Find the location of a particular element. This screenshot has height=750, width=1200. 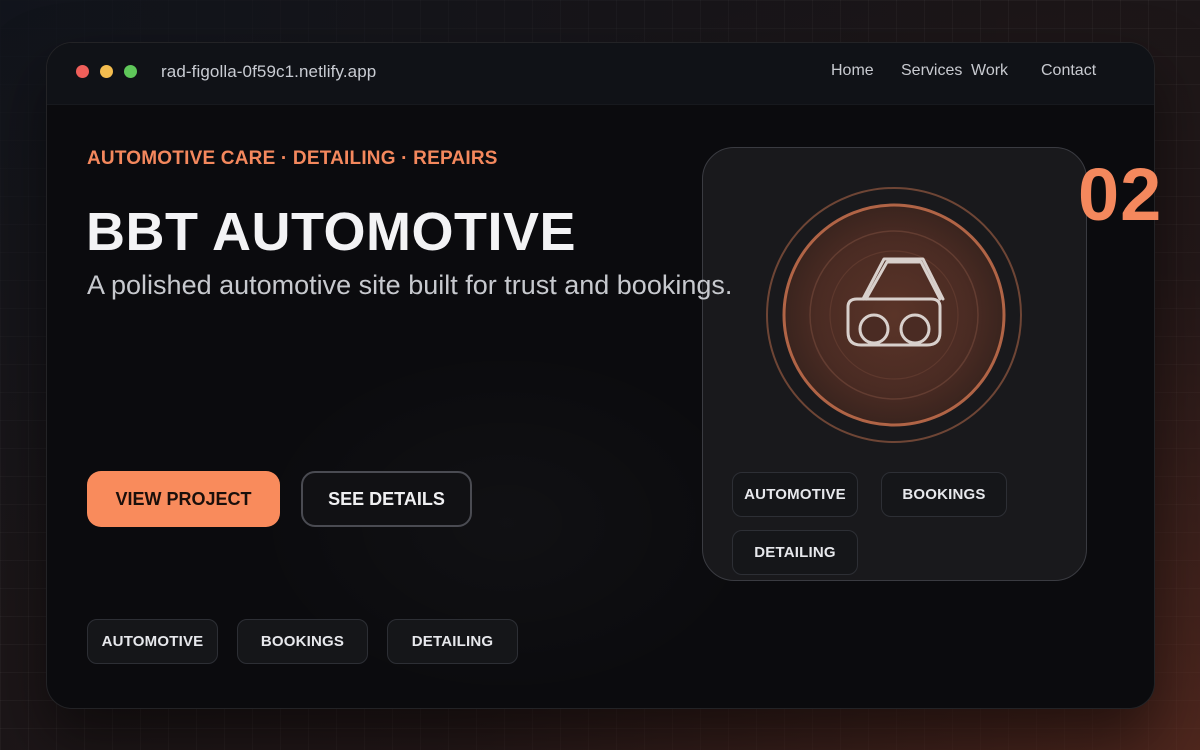

card-tag-automotive: AUTOMOTIVE is located at coordinates (795, 494).